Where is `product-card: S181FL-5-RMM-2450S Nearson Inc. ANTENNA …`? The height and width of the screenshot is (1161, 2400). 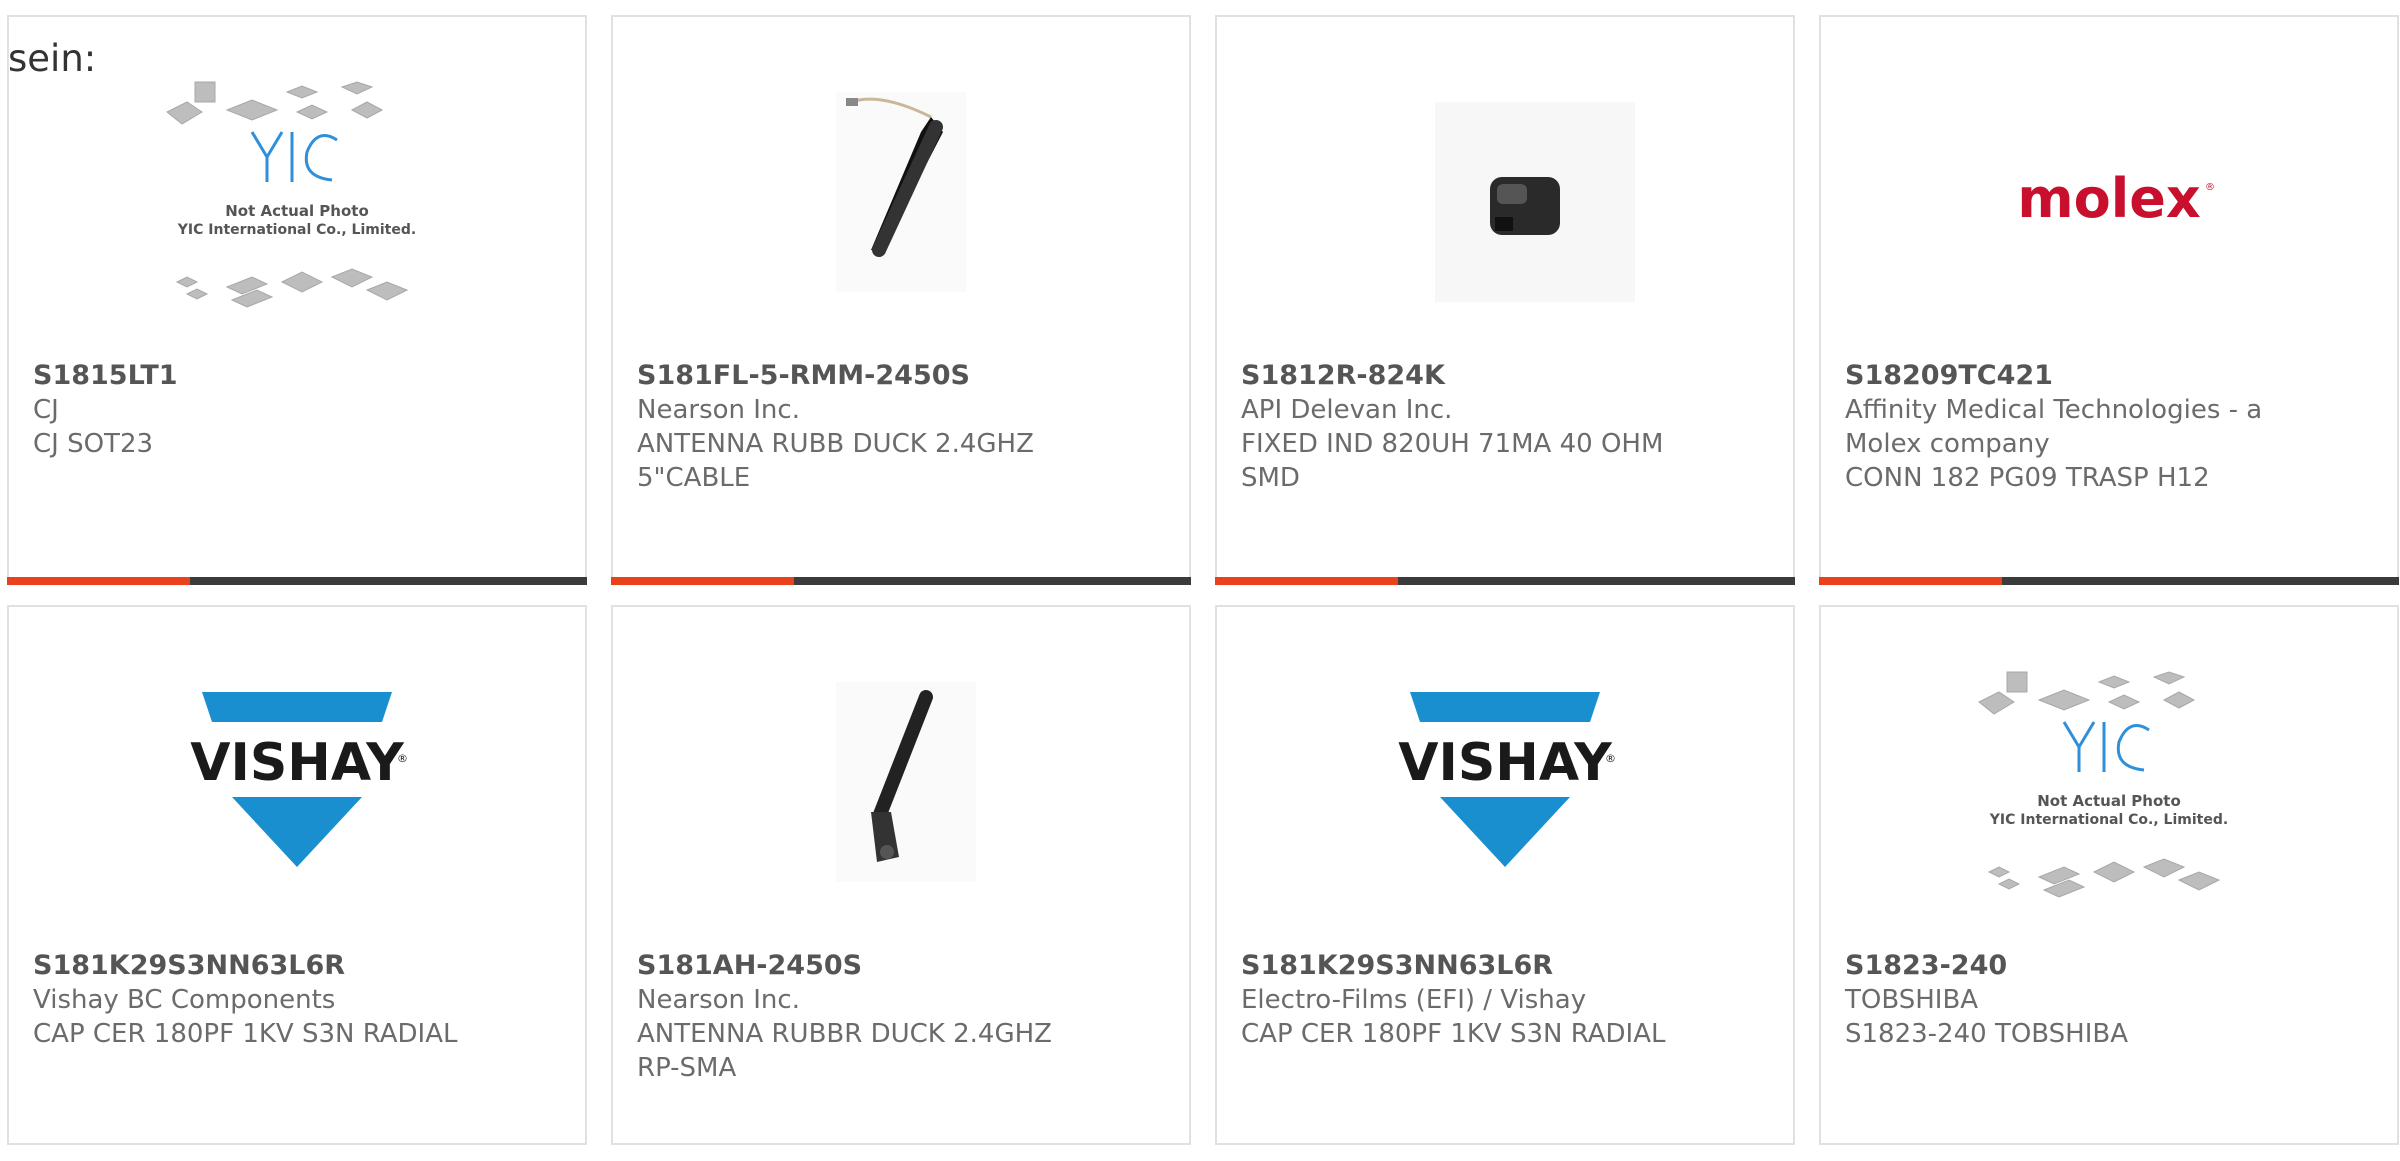
product-card: S181FL-5-RMM-2450S Nearson Inc. ANTENNA … is located at coordinates (901, 300).